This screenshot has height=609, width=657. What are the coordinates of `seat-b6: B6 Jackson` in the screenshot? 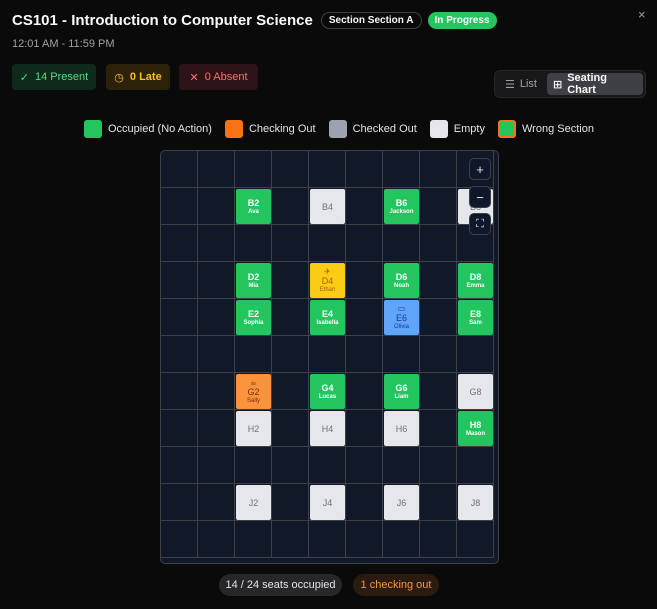 It's located at (401, 206).